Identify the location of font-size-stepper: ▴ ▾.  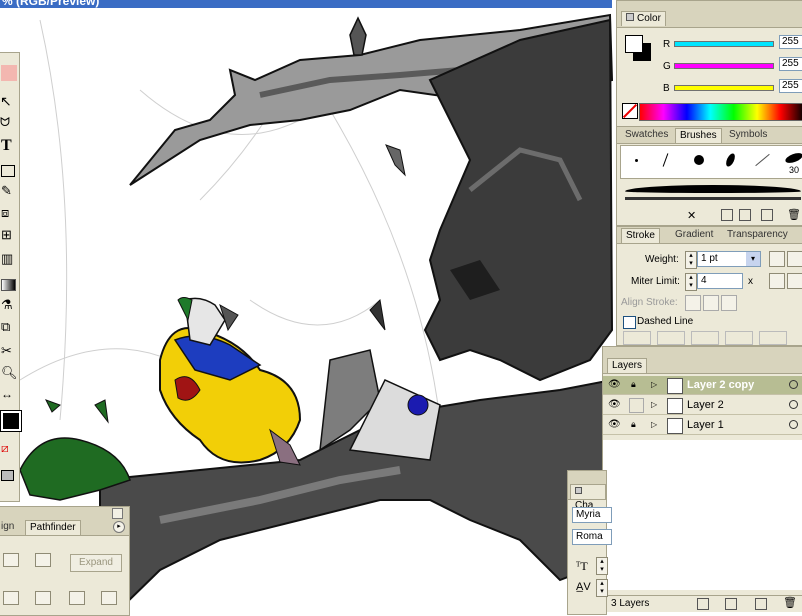
(602, 566).